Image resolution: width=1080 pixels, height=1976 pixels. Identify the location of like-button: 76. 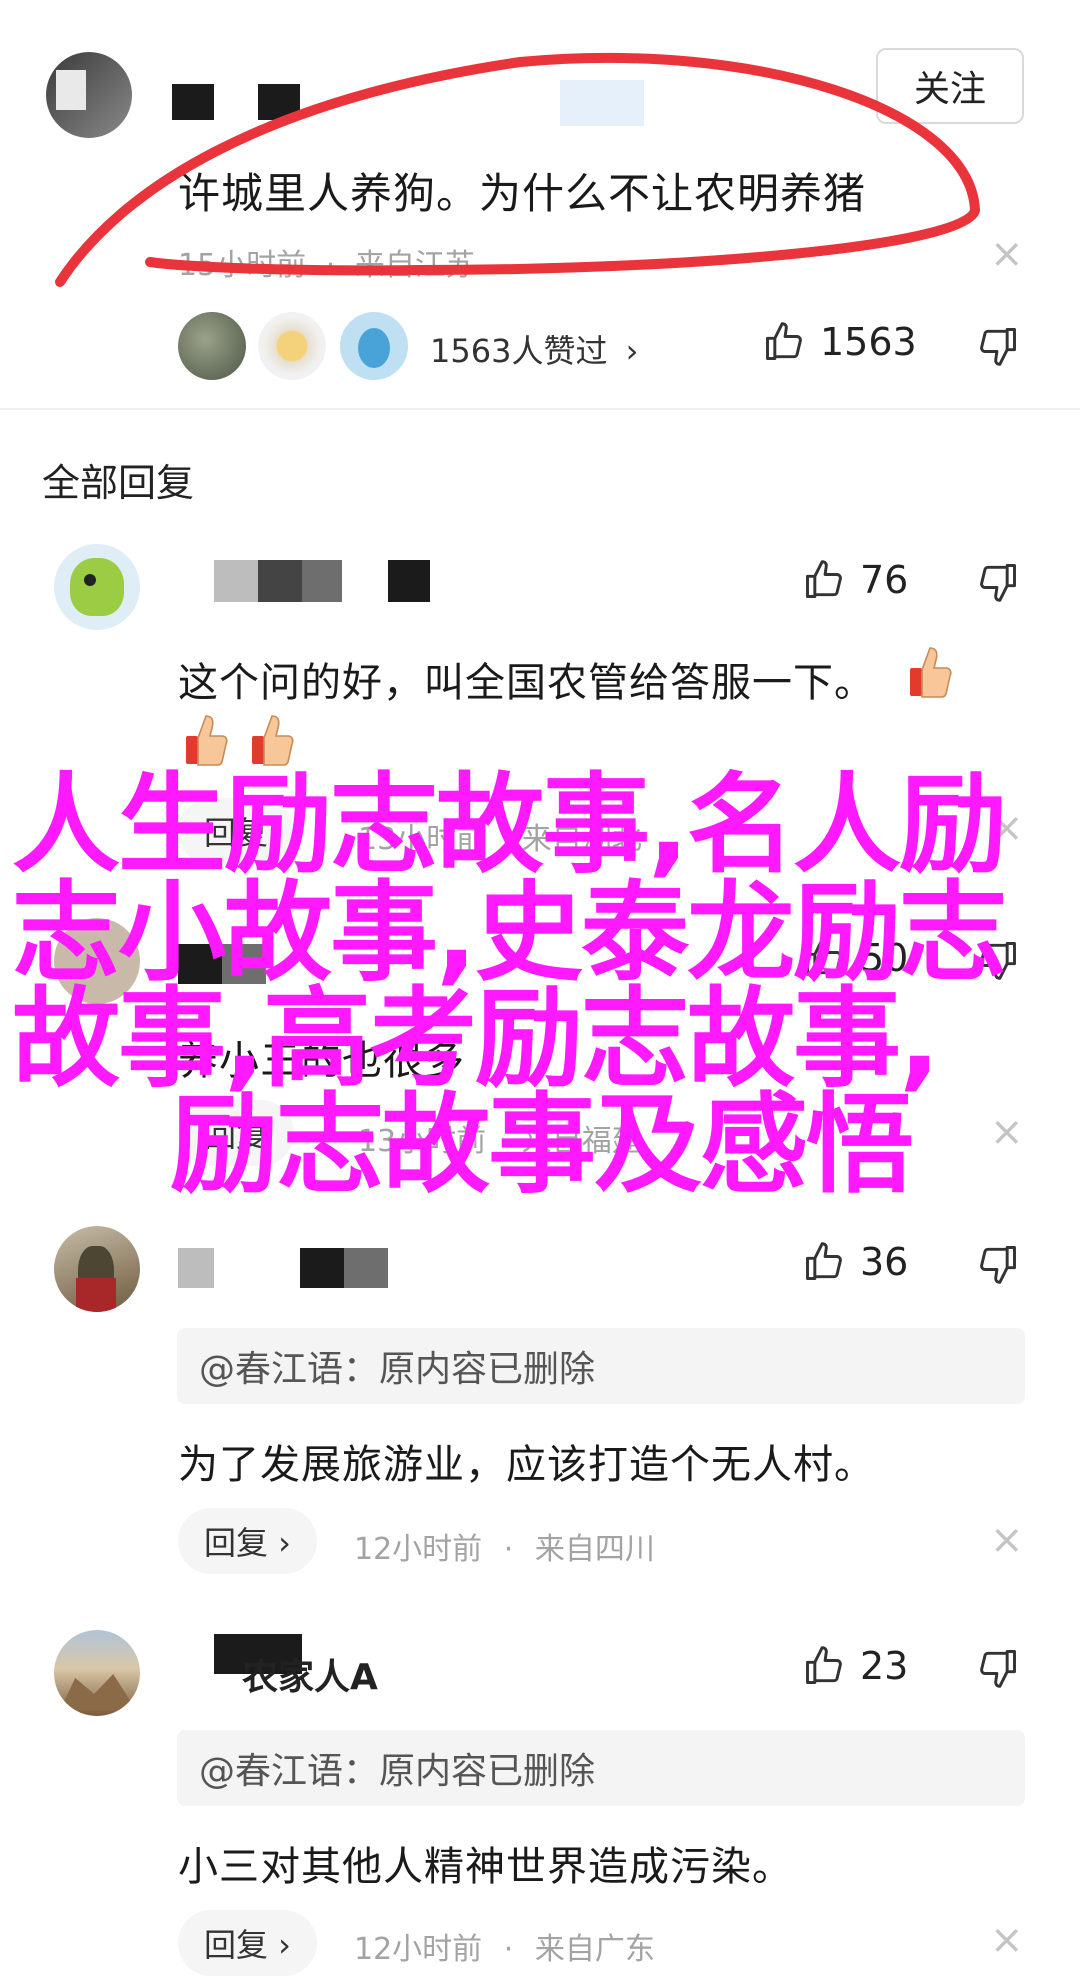
(855, 580).